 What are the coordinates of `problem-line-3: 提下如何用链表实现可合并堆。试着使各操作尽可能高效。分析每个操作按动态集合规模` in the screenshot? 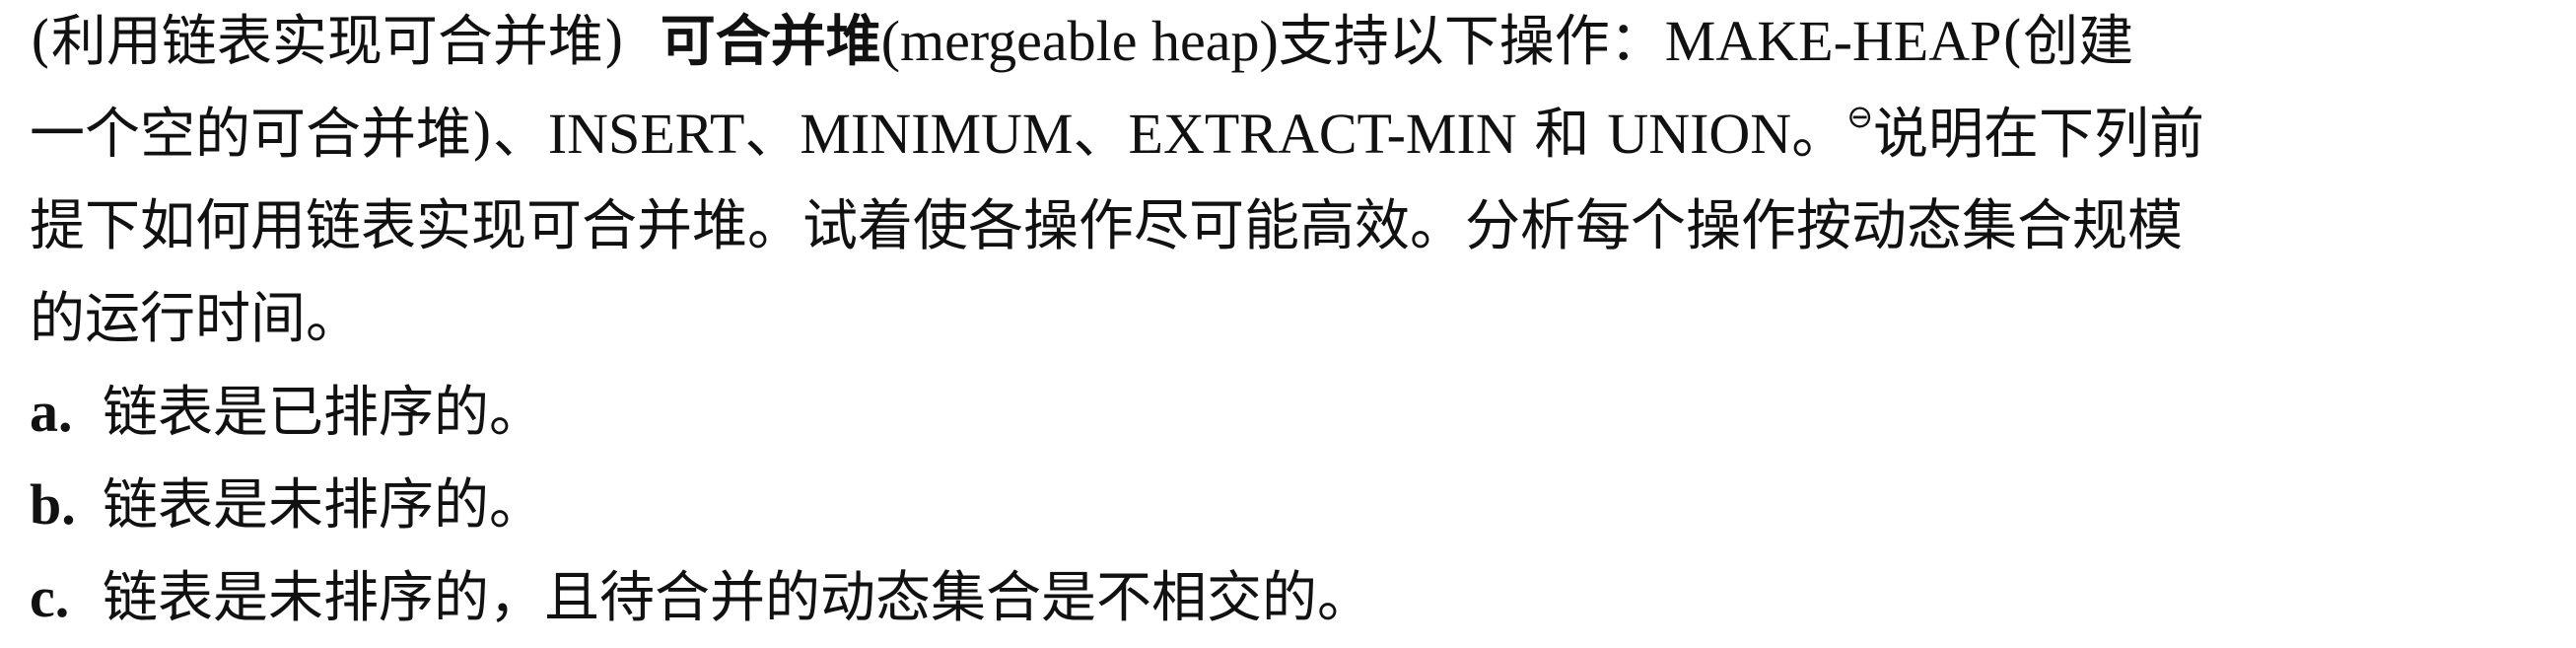 It's located at (1107, 226).